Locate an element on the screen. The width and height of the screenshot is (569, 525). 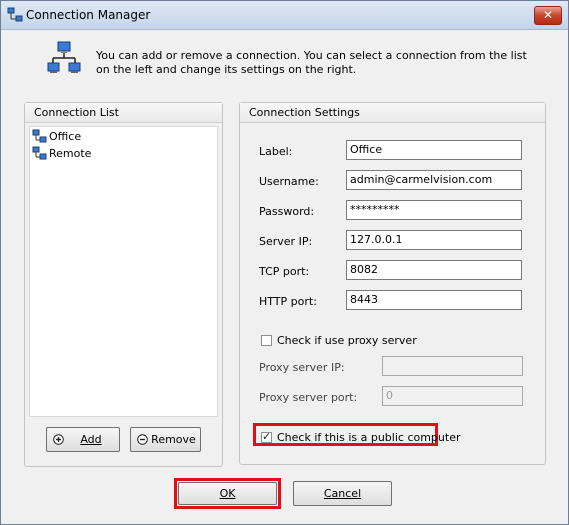
label-label: Label: is located at coordinates (276, 151).